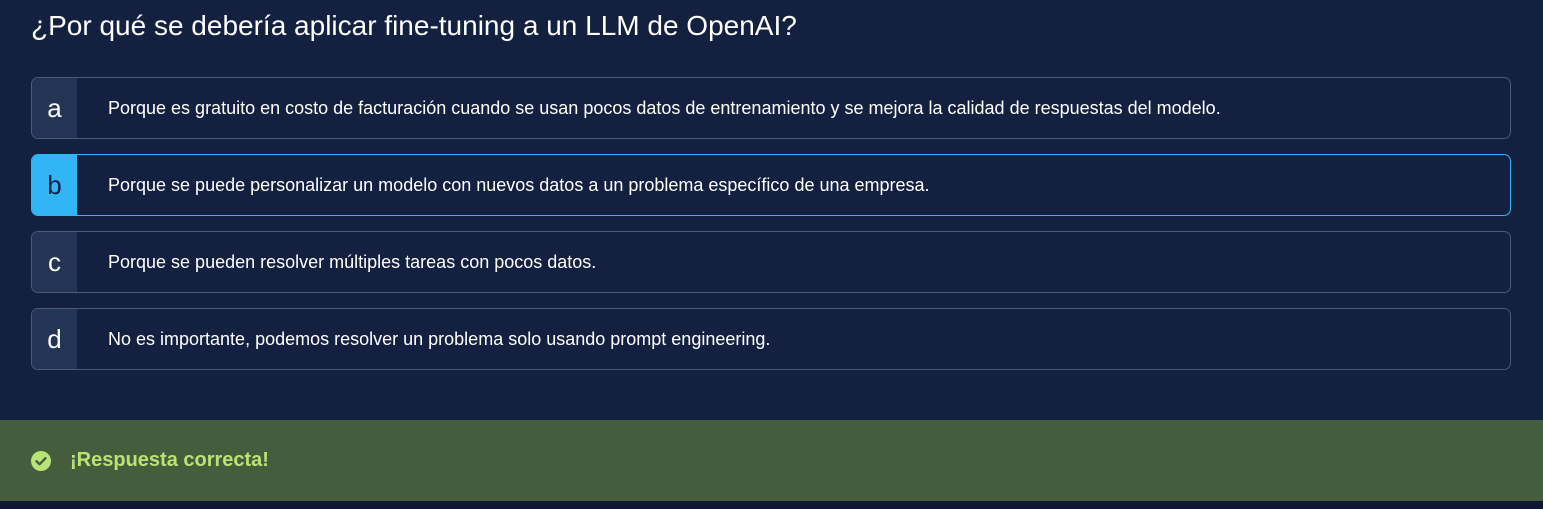 Image resolution: width=1543 pixels, height=509 pixels. I want to click on option-letter: d, so click(54, 339).